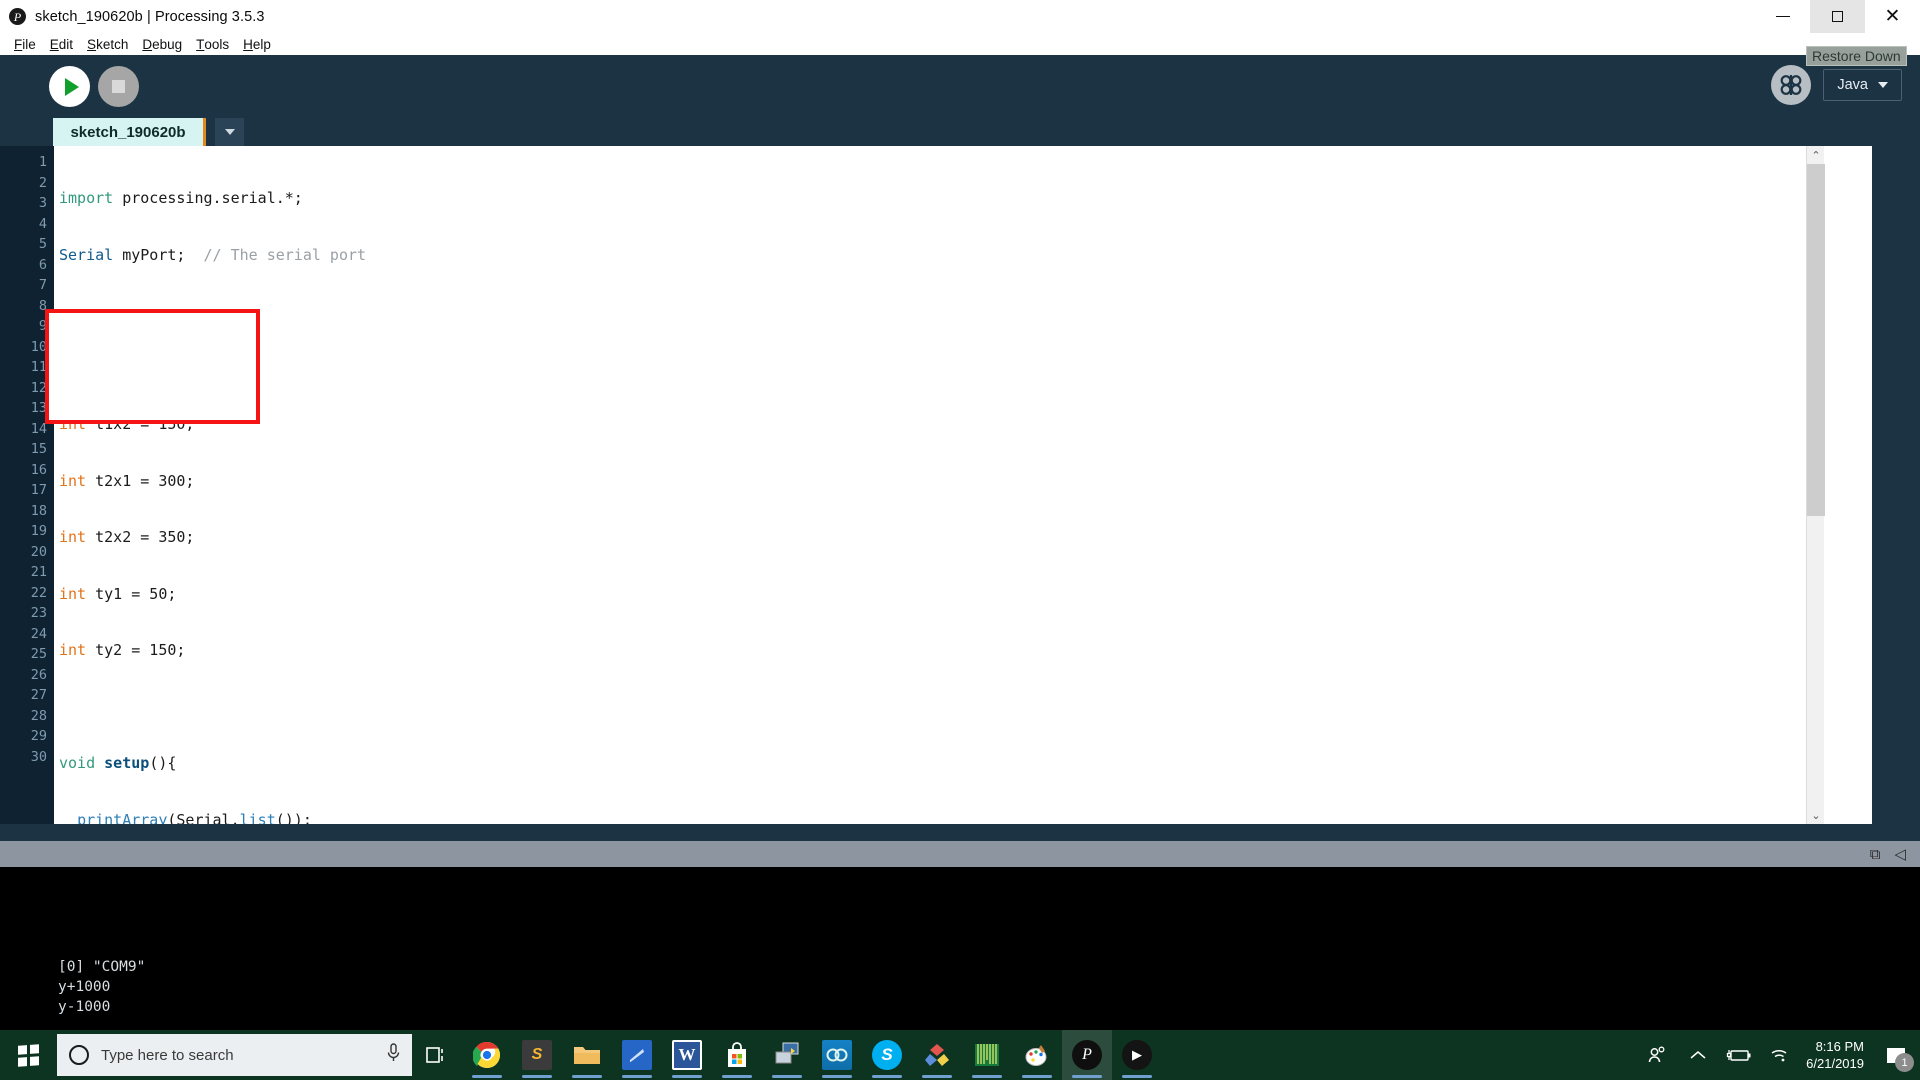  I want to click on taskbar-app-list: S W S P ▶, so click(812, 1055).